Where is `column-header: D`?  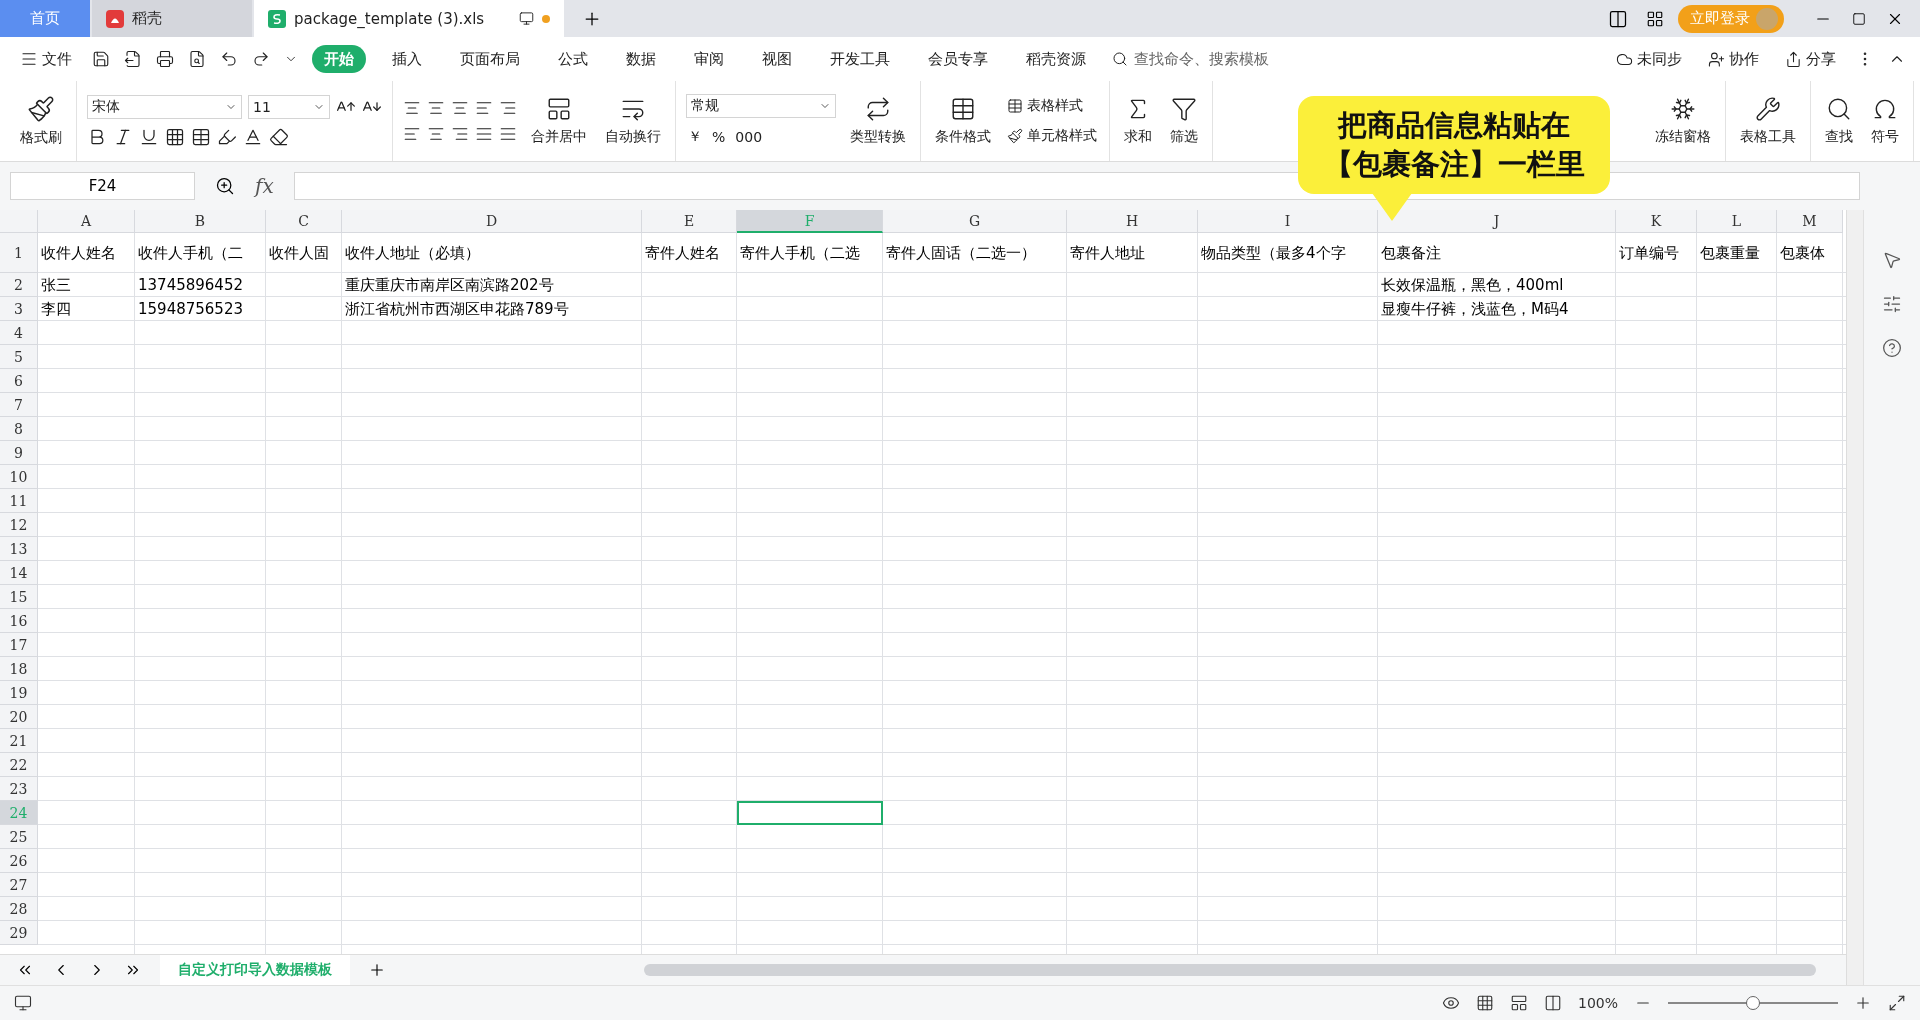
column-header: D is located at coordinates (492, 221).